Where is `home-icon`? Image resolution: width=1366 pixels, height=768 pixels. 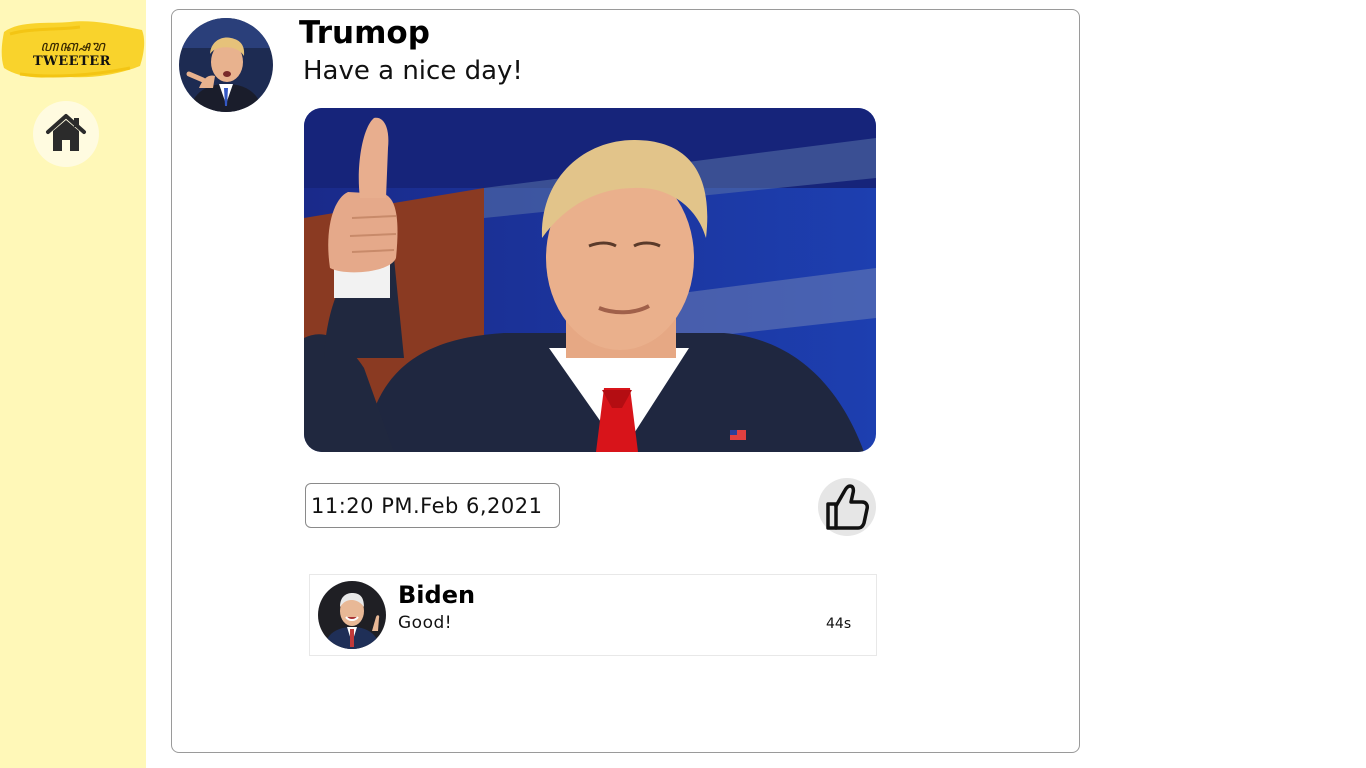 home-icon is located at coordinates (66, 132).